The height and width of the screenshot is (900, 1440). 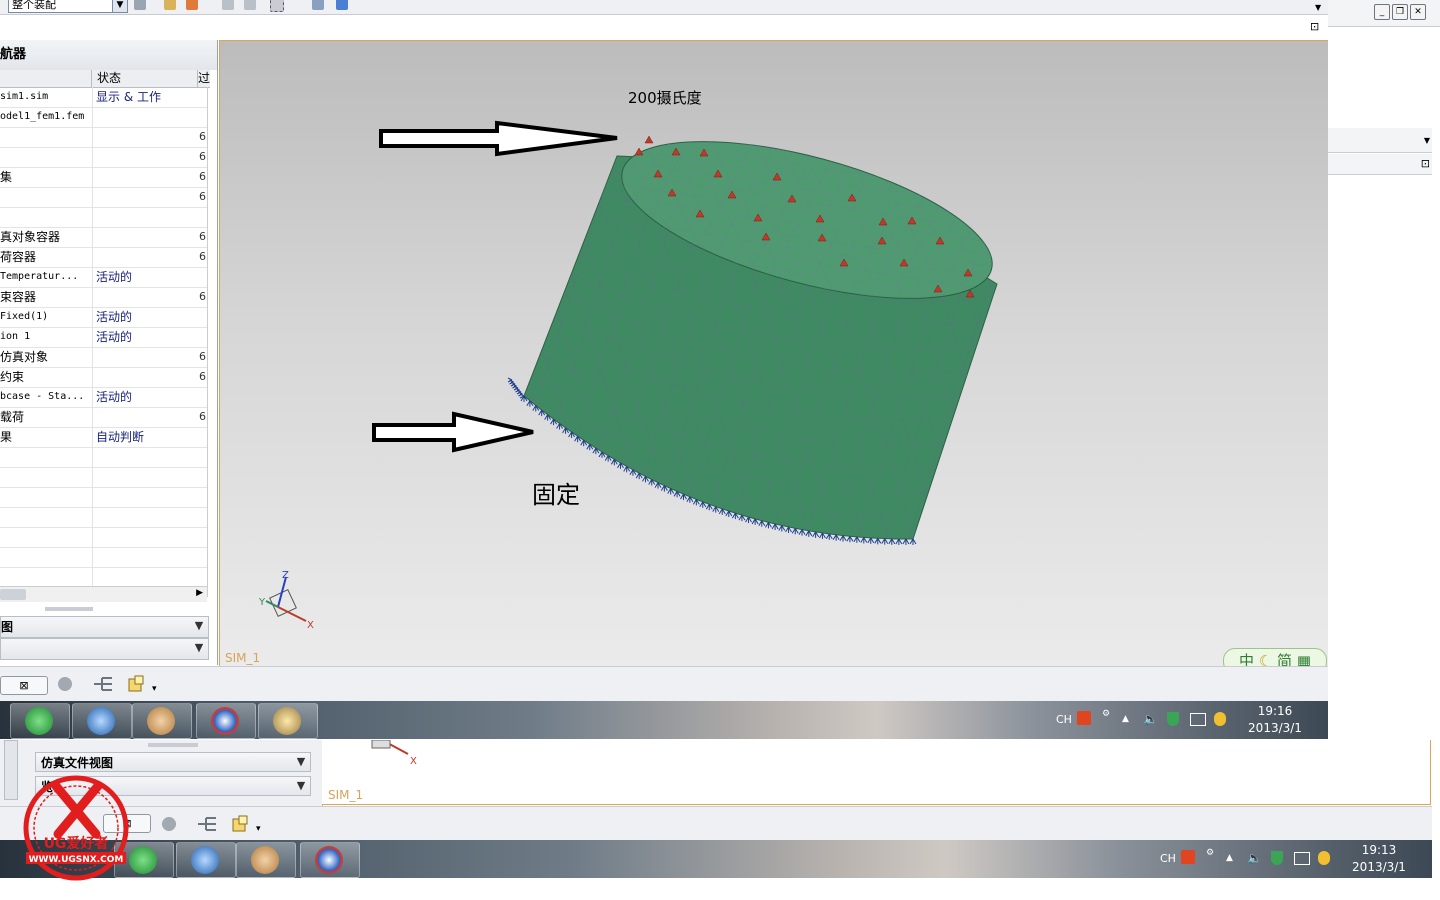 What do you see at coordinates (318, 5) in the screenshot?
I see `view-icon` at bounding box center [318, 5].